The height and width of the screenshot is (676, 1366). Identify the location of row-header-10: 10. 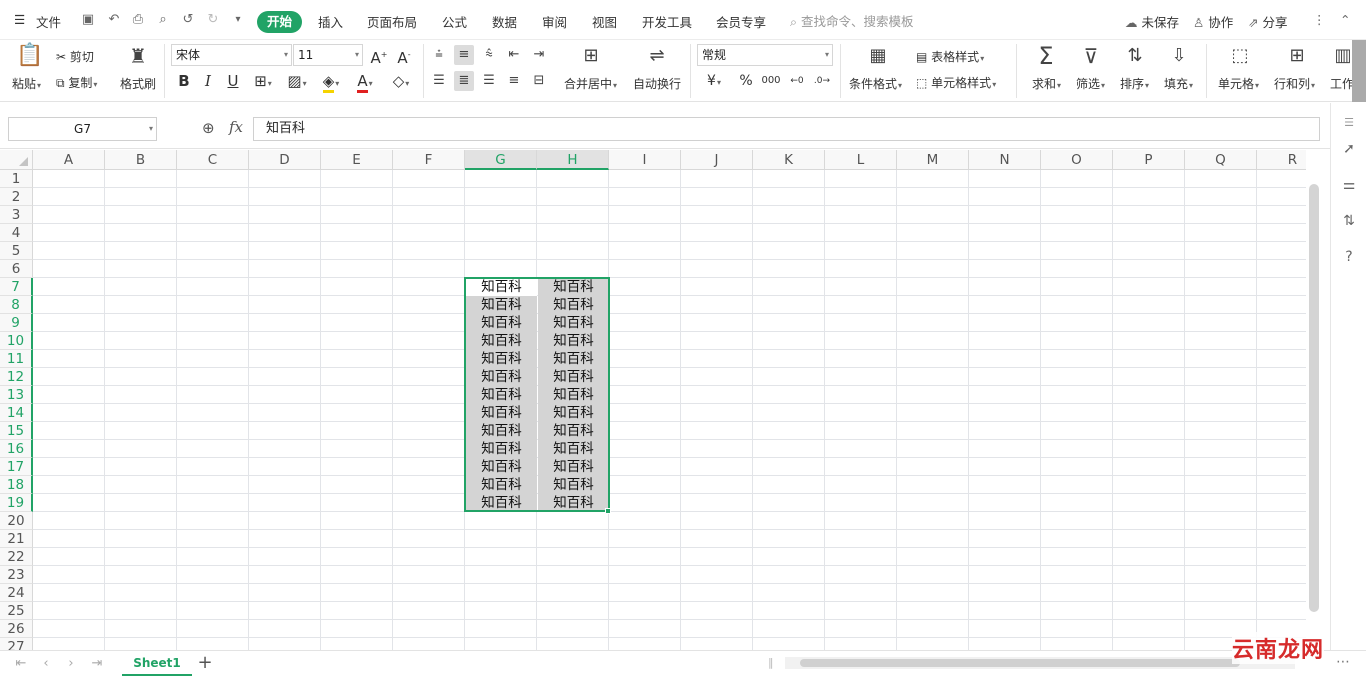
(16, 341).